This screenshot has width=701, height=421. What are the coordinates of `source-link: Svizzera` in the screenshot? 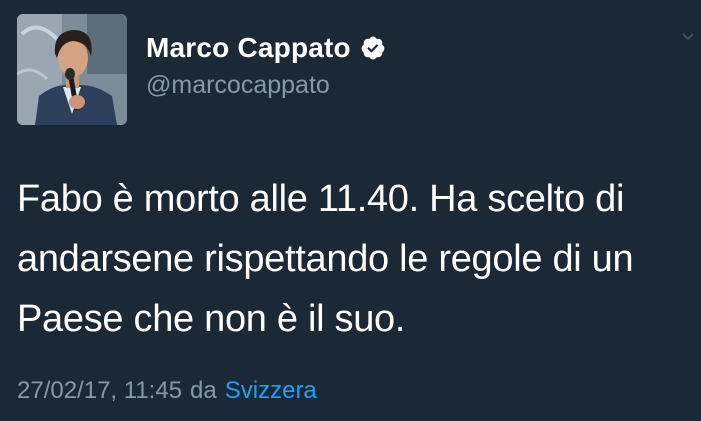 It's located at (271, 391).